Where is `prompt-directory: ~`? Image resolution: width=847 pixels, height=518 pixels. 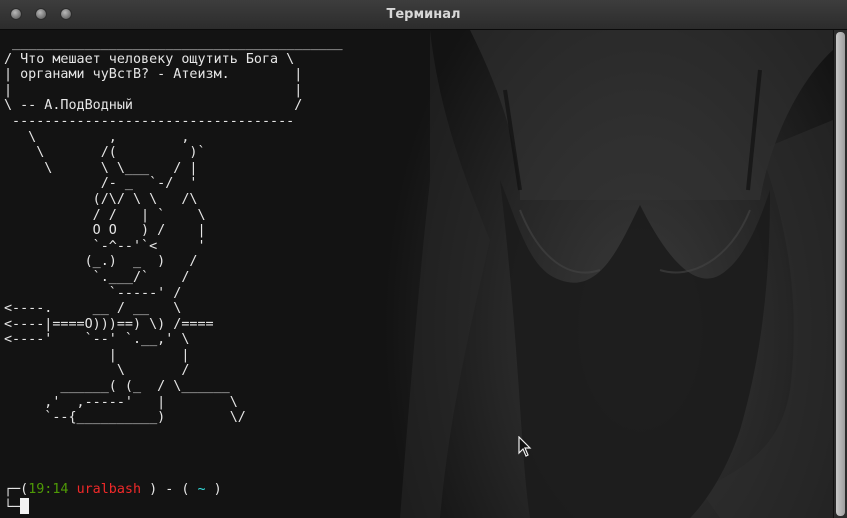 prompt-directory: ~ is located at coordinates (201, 489).